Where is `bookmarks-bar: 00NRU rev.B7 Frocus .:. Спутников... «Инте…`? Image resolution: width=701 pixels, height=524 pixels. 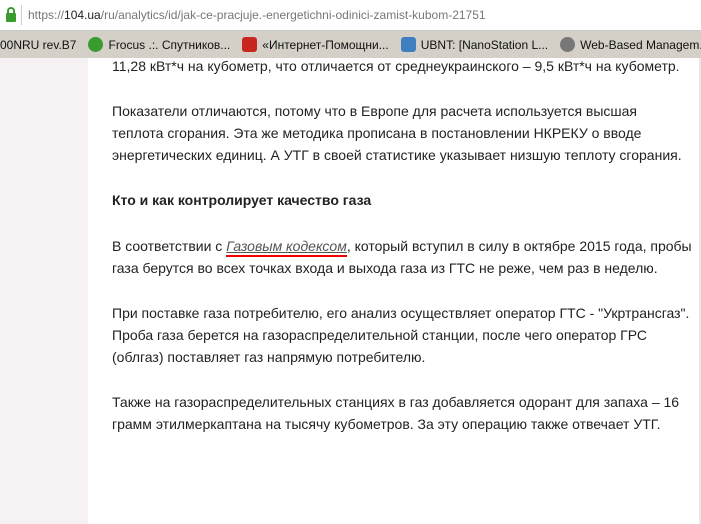
bookmarks-bar: 00NRU rev.B7 Frocus .:. Спутников... «Инте… is located at coordinates (350, 44).